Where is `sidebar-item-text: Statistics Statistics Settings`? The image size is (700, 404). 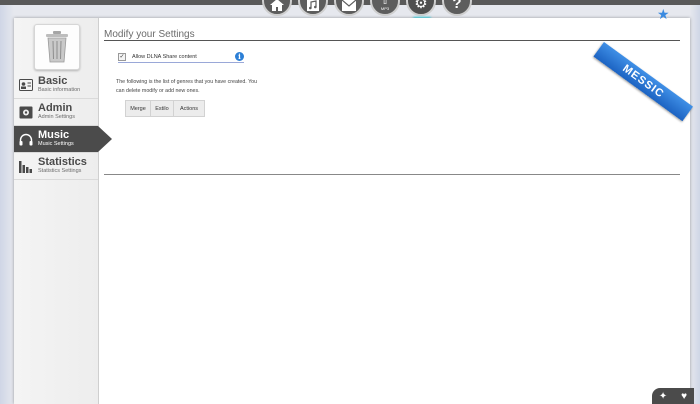 sidebar-item-text: Statistics Statistics Settings is located at coordinates (62, 166).